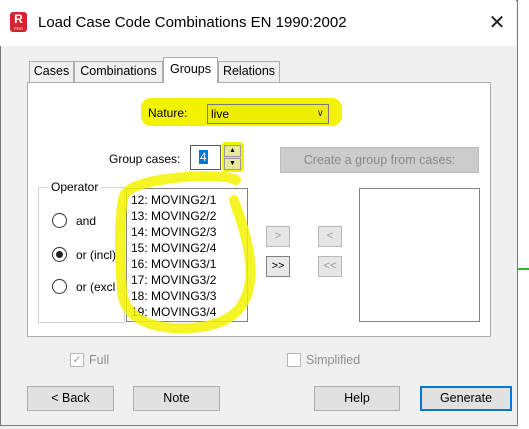 Image resolution: width=529 pixels, height=429 pixels. Describe the element at coordinates (330, 236) in the screenshot. I see `remove-one-button: <` at that location.